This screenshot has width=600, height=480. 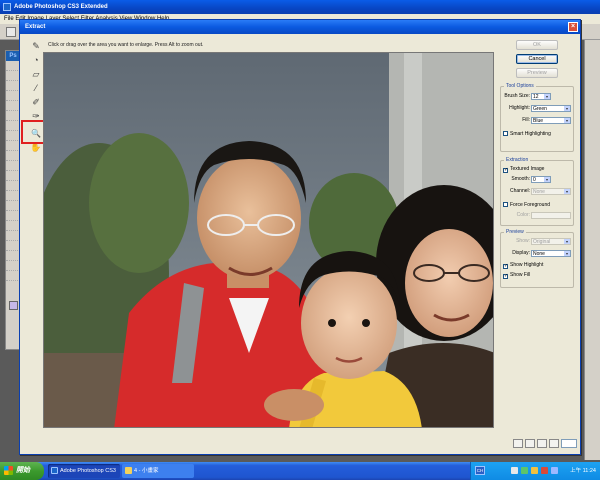 I want to click on taskbar-clock: 上午 11:24, so click(x=583, y=471).